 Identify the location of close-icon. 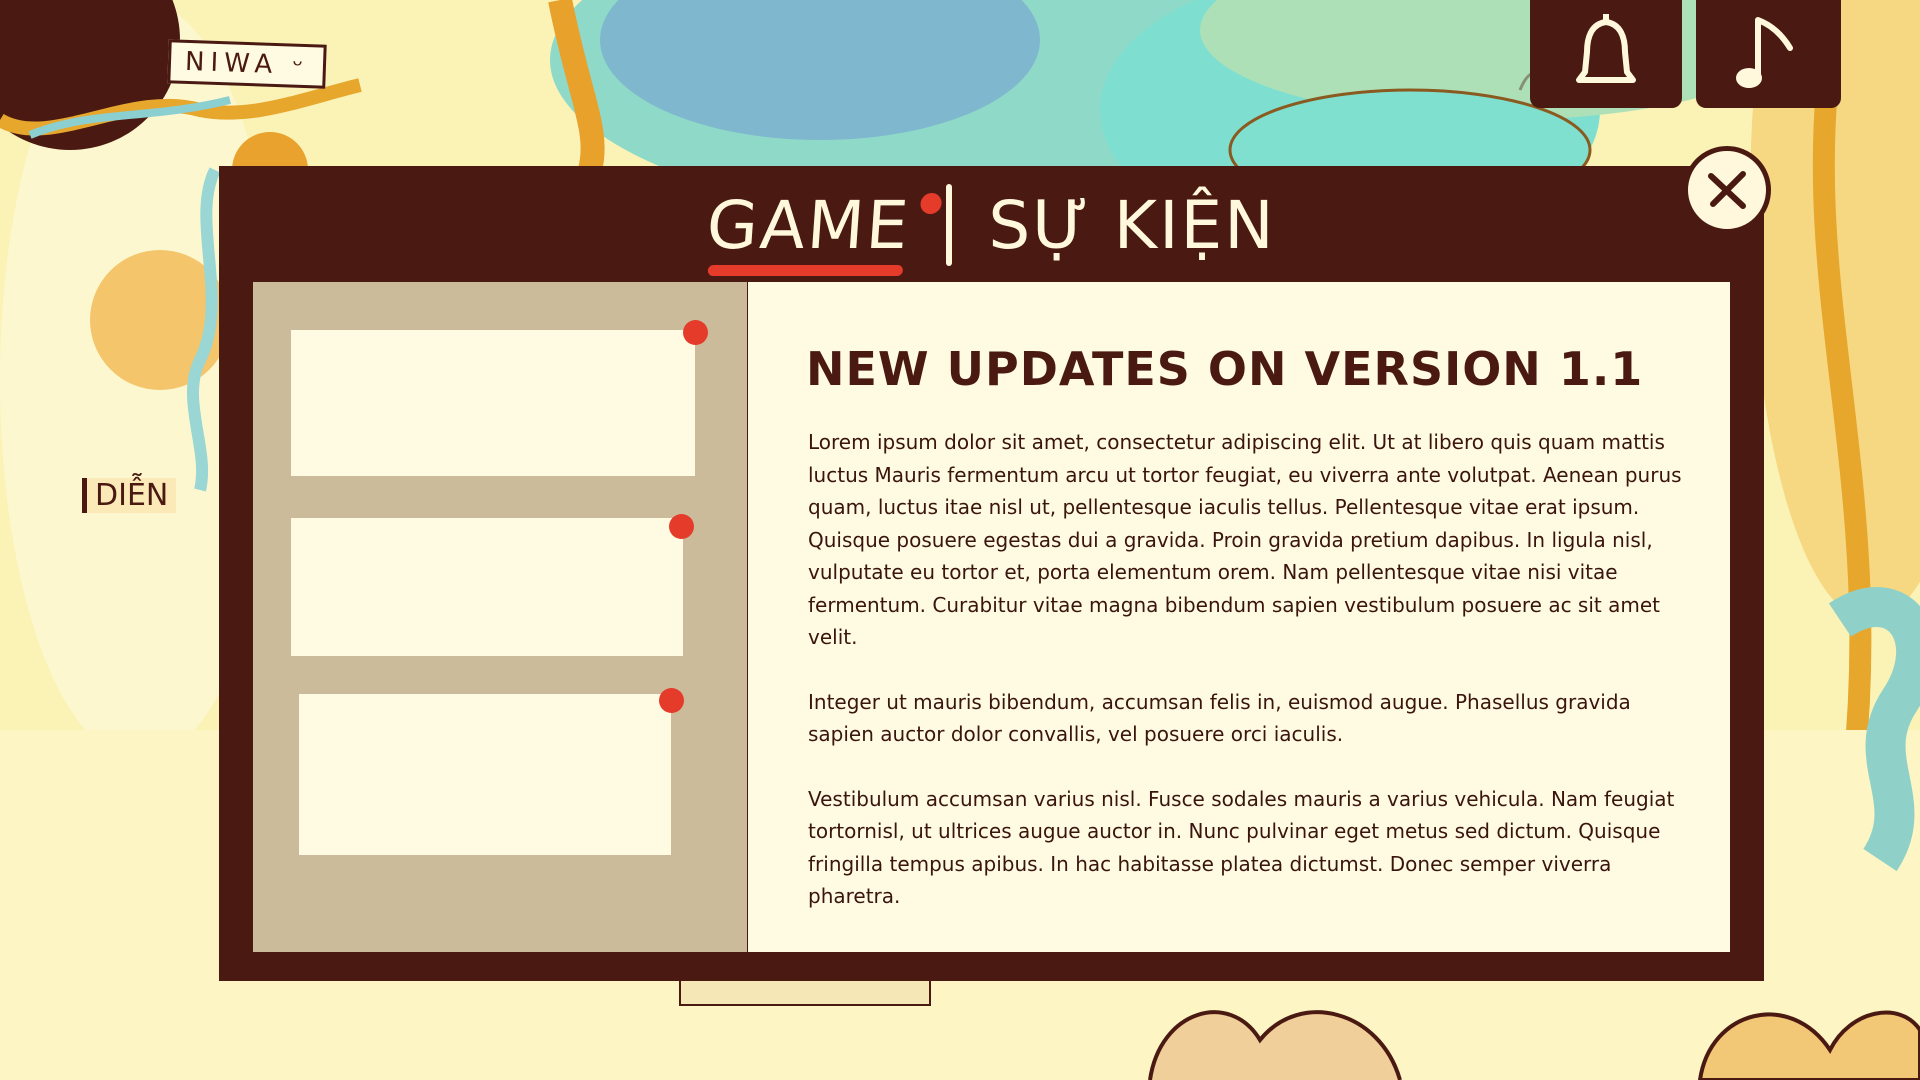
(1727, 190).